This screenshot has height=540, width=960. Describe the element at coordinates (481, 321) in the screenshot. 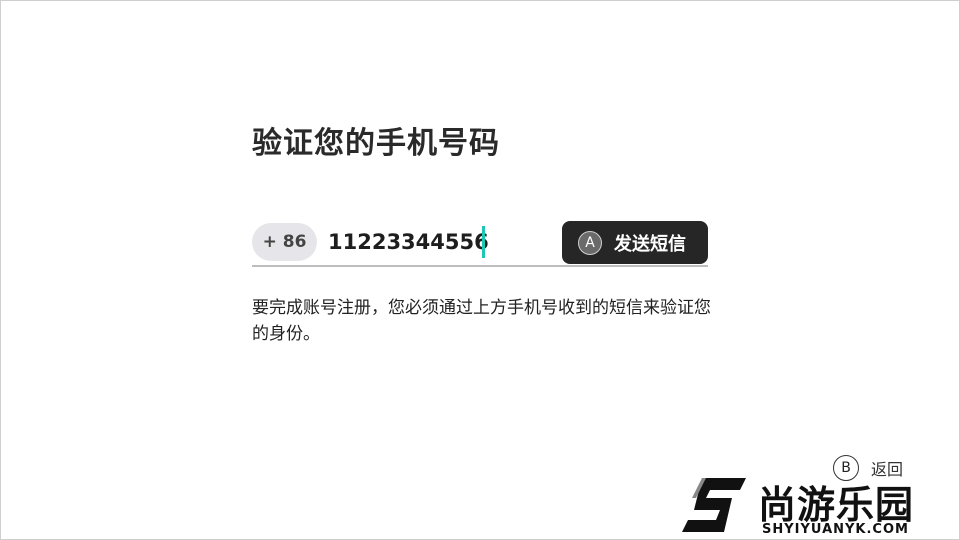

I see `verification-description: 要完成账号注册，您必须通过上方手机号收到的短信来验证您的身份。` at that location.